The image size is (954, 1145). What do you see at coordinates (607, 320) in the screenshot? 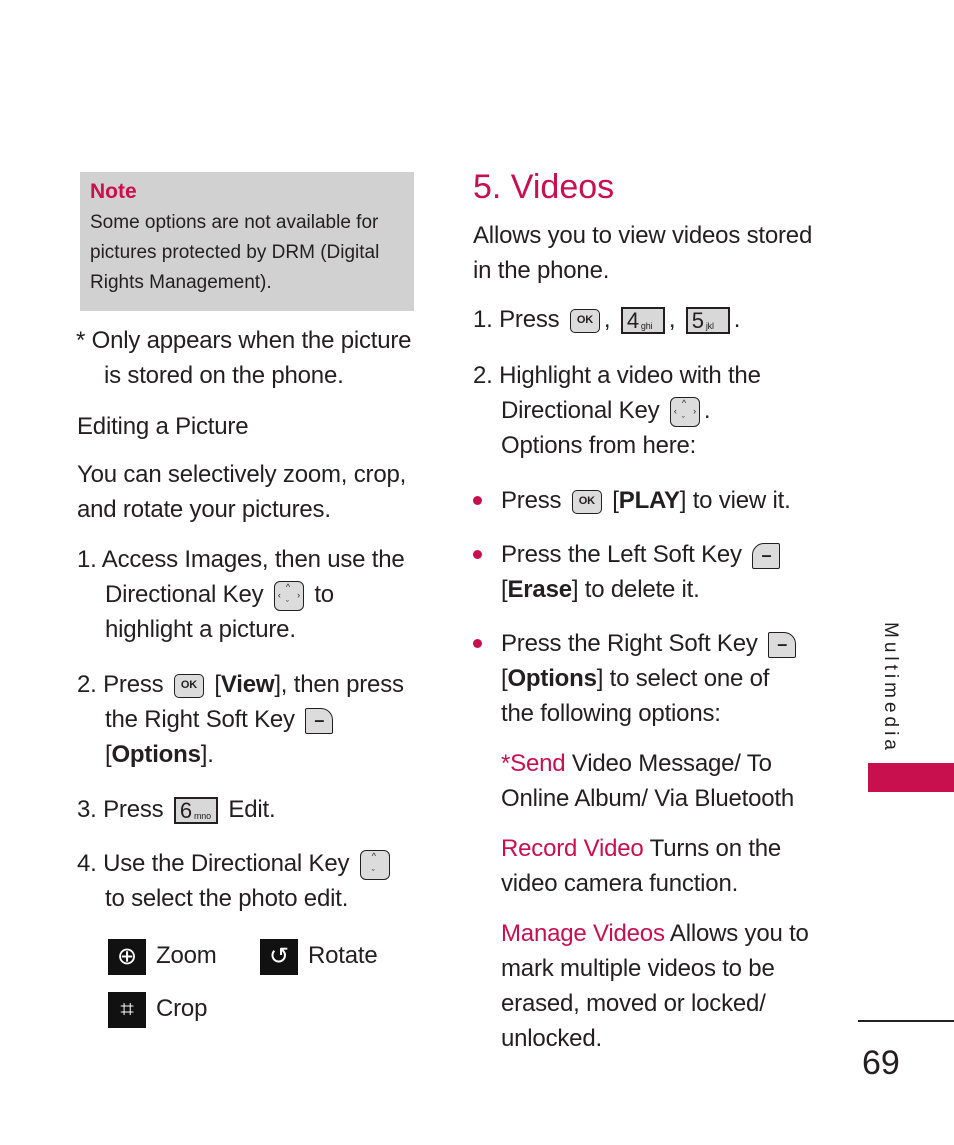
I see `right-step-1: 1. Press OK, 4 ghi, 5 jkl.` at bounding box center [607, 320].